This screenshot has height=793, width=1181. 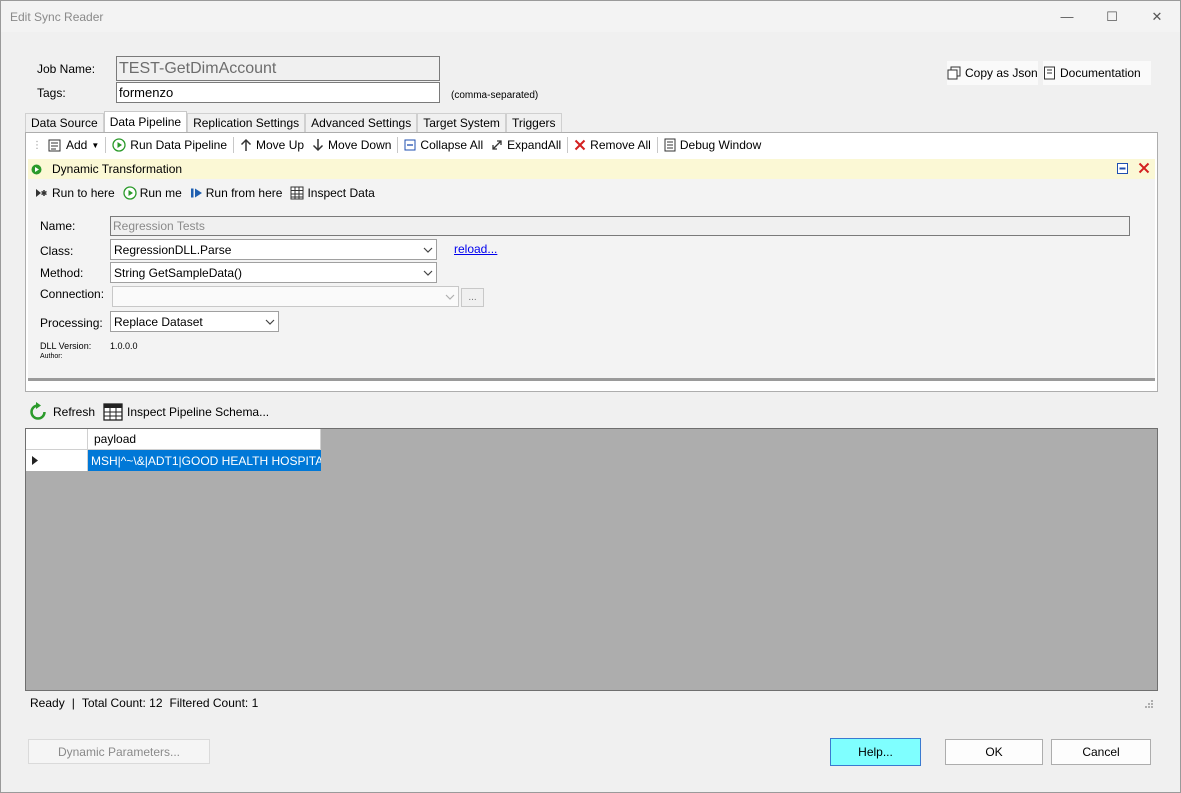 I want to click on copy-as-json-button: Copy as Json, so click(x=992, y=73).